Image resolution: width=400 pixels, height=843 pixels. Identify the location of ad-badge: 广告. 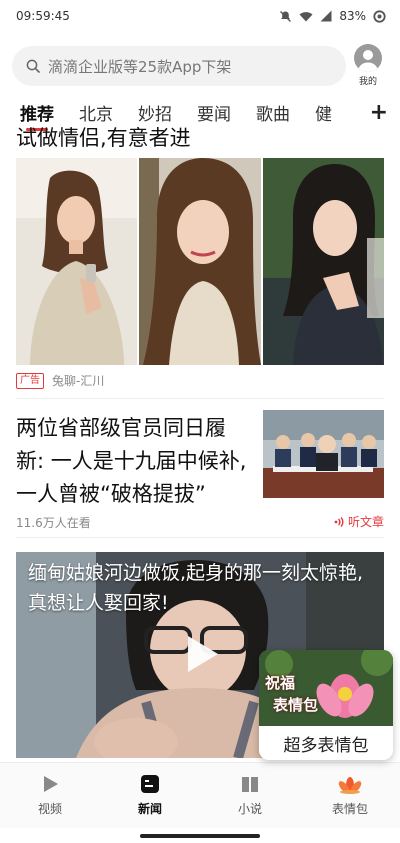
(30, 380).